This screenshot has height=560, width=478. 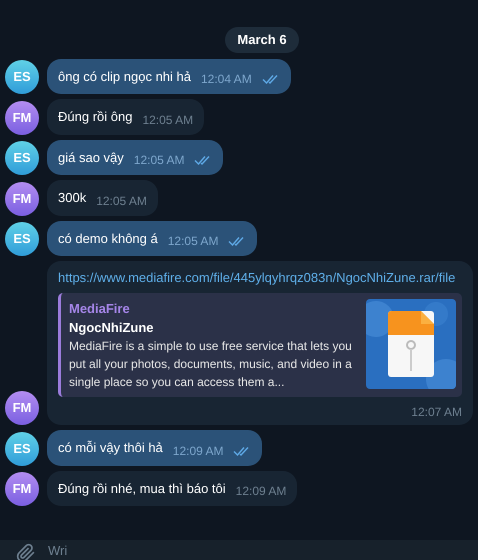 I want to click on message-text: 300k, so click(x=72, y=198).